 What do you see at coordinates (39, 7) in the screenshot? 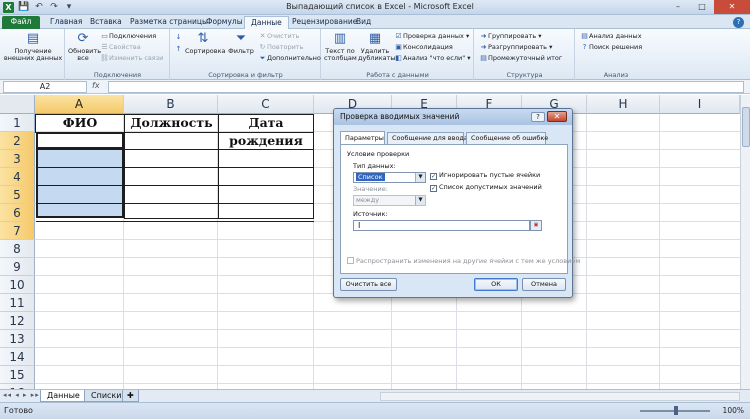
I see `undo-icon: ↶` at bounding box center [39, 7].